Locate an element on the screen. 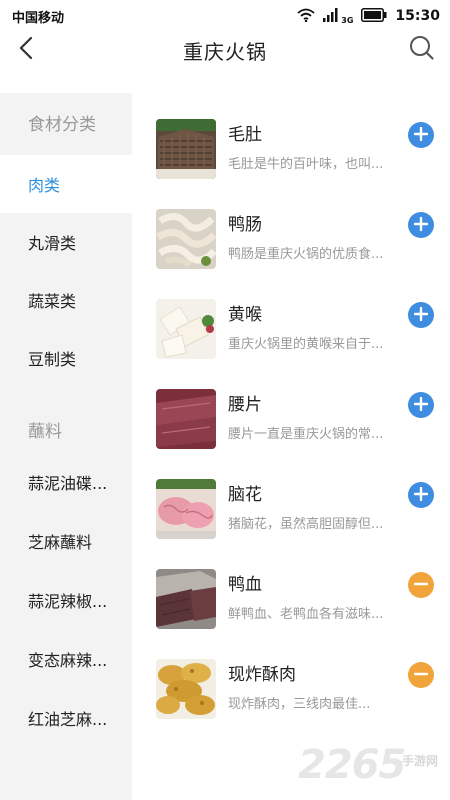  watermark-text: 手游网 is located at coordinates (420, 761).